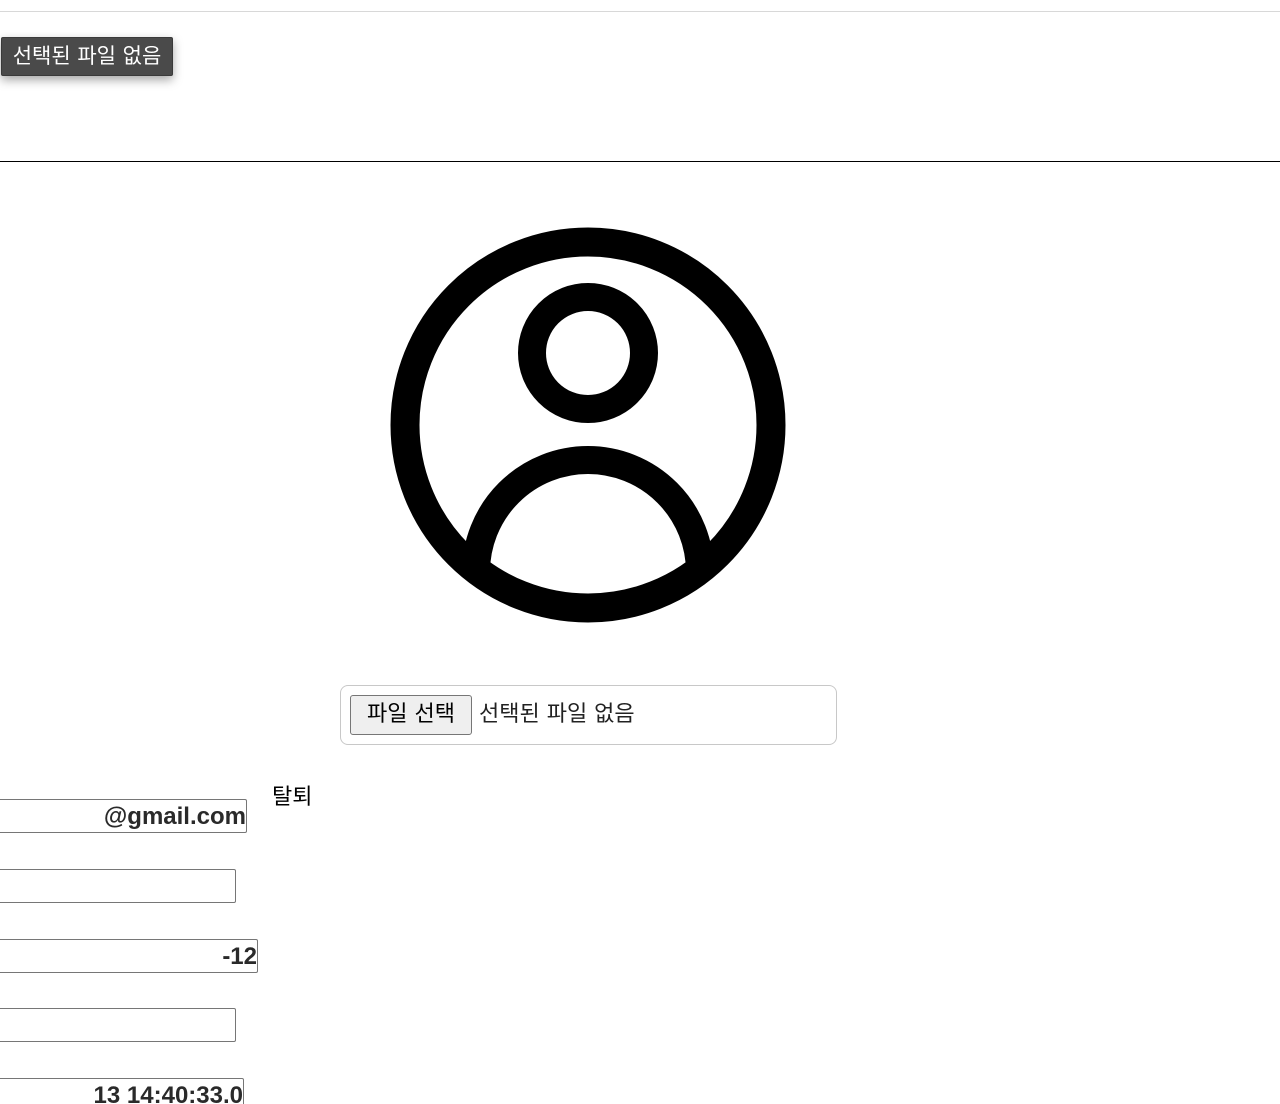  Describe the element at coordinates (588, 425) in the screenshot. I see `user-circle-icon` at that location.